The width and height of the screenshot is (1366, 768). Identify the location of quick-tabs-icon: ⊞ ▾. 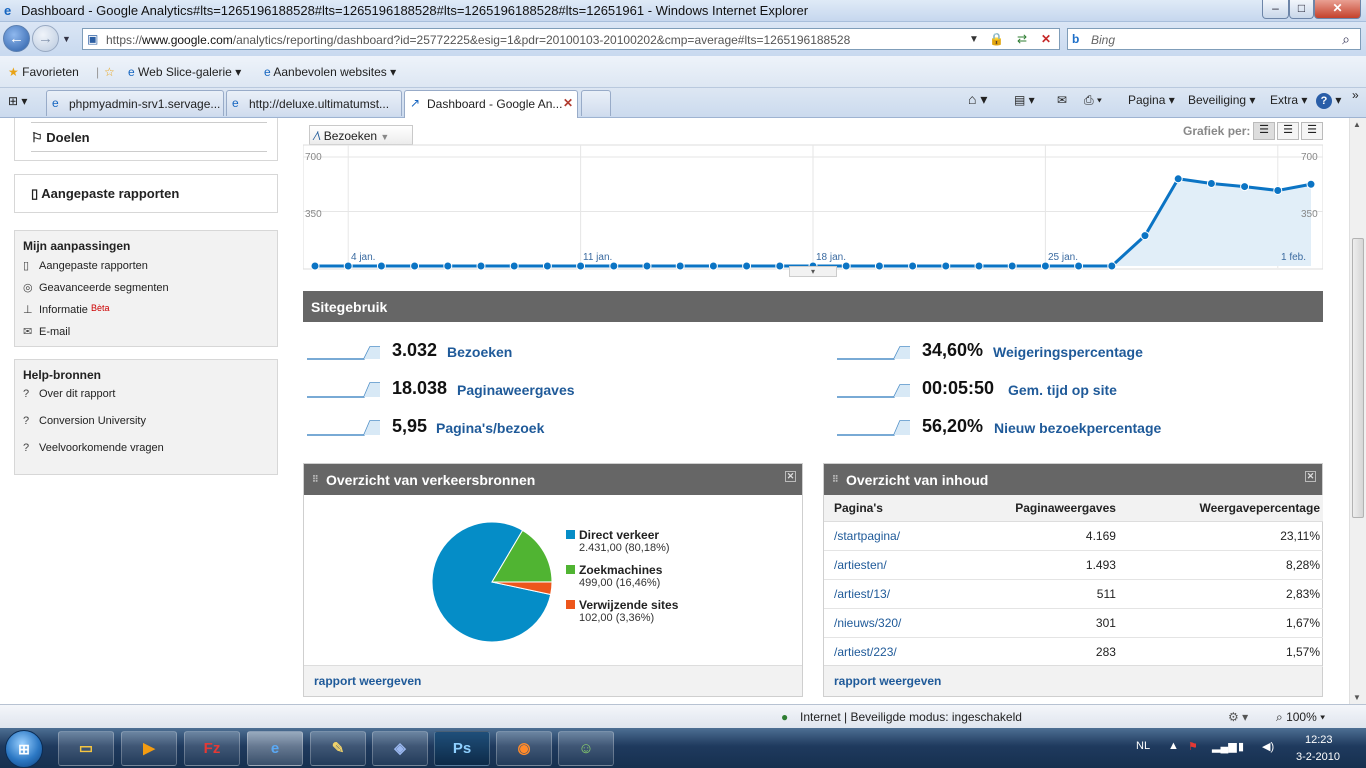
(17, 101).